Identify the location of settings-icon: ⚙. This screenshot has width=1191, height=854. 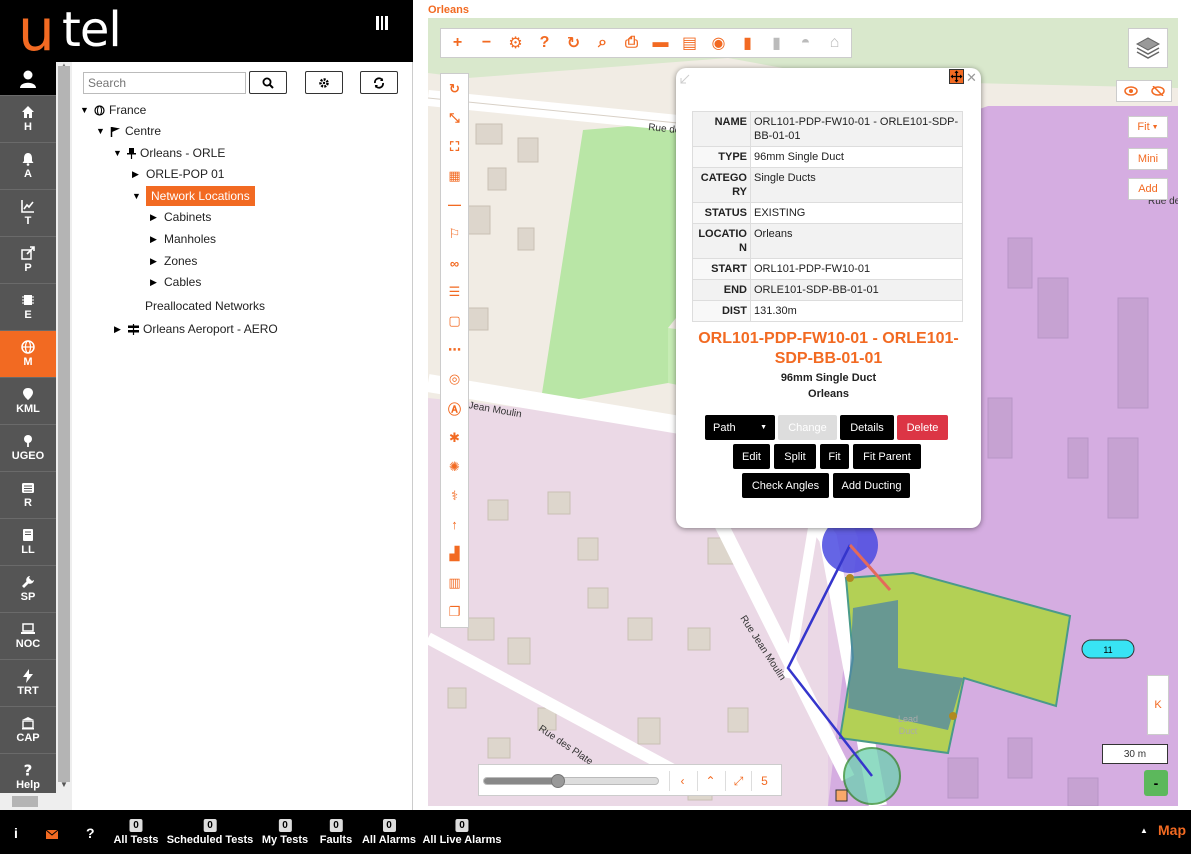
(515, 43).